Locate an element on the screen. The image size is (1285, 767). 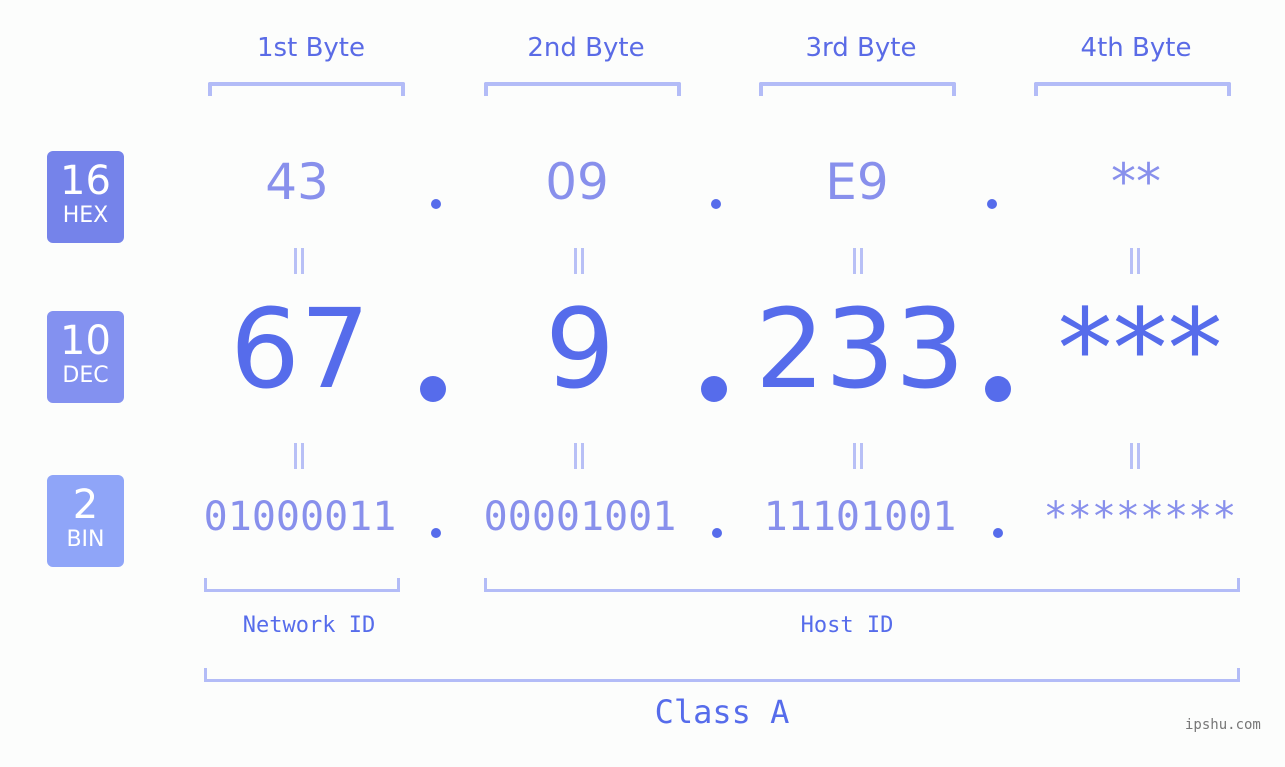
dec-badge: 10 DEC is located at coordinates (85, 357).